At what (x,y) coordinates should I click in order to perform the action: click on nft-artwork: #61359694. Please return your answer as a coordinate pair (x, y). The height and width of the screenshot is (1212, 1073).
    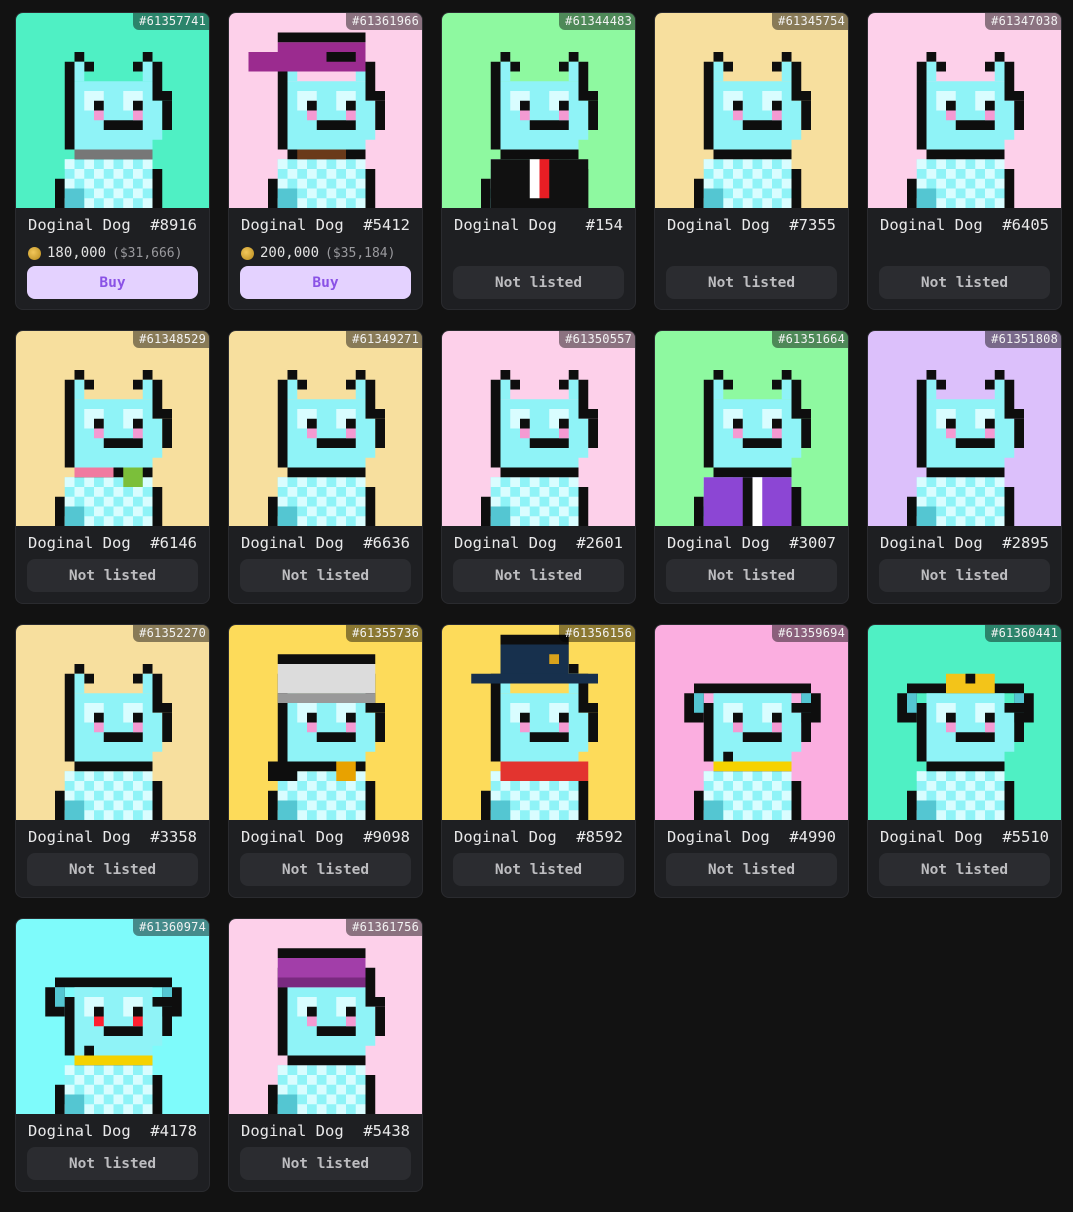
    Looking at the image, I should click on (751, 722).